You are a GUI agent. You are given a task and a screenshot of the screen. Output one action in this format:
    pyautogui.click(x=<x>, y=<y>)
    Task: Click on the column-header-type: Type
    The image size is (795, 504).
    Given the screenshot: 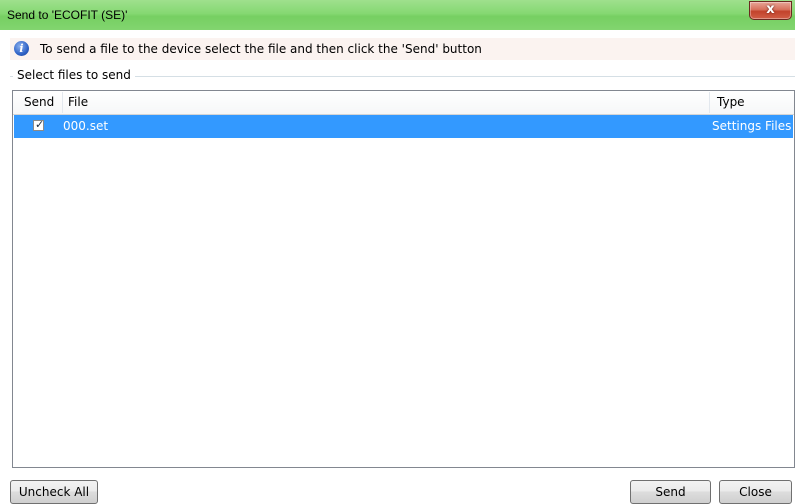 What is the action you would take?
    pyautogui.click(x=731, y=102)
    